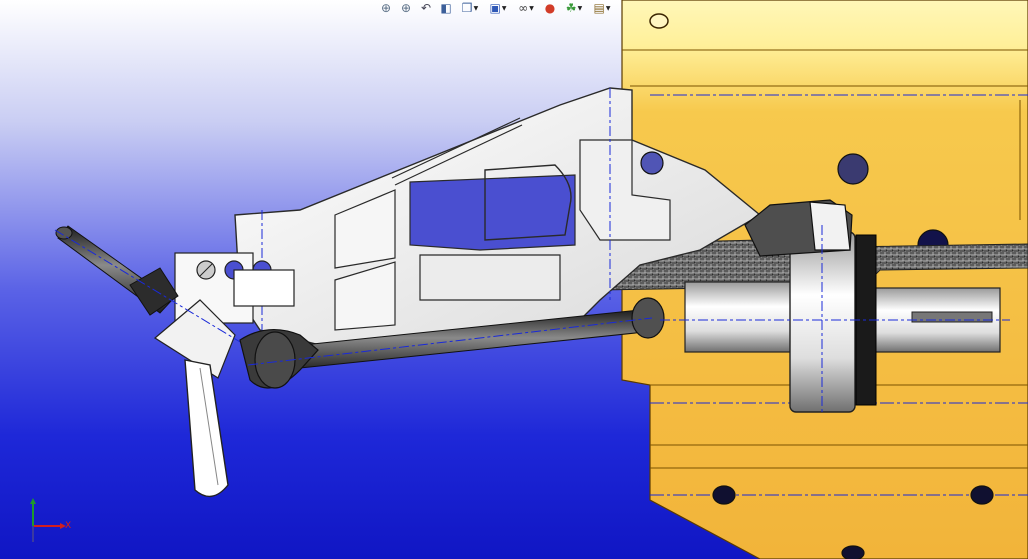 This screenshot has width=1028, height=559. I want to click on view-orientation-button: ❒ ▼, so click(470, 8).